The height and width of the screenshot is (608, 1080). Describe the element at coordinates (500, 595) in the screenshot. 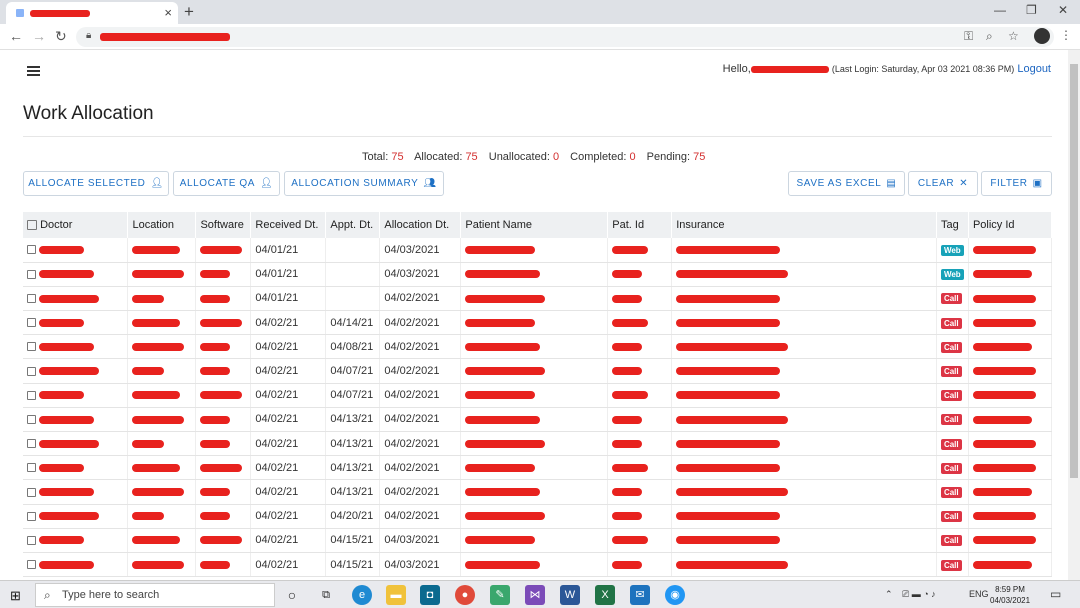

I see `app-icon: ✎` at that location.